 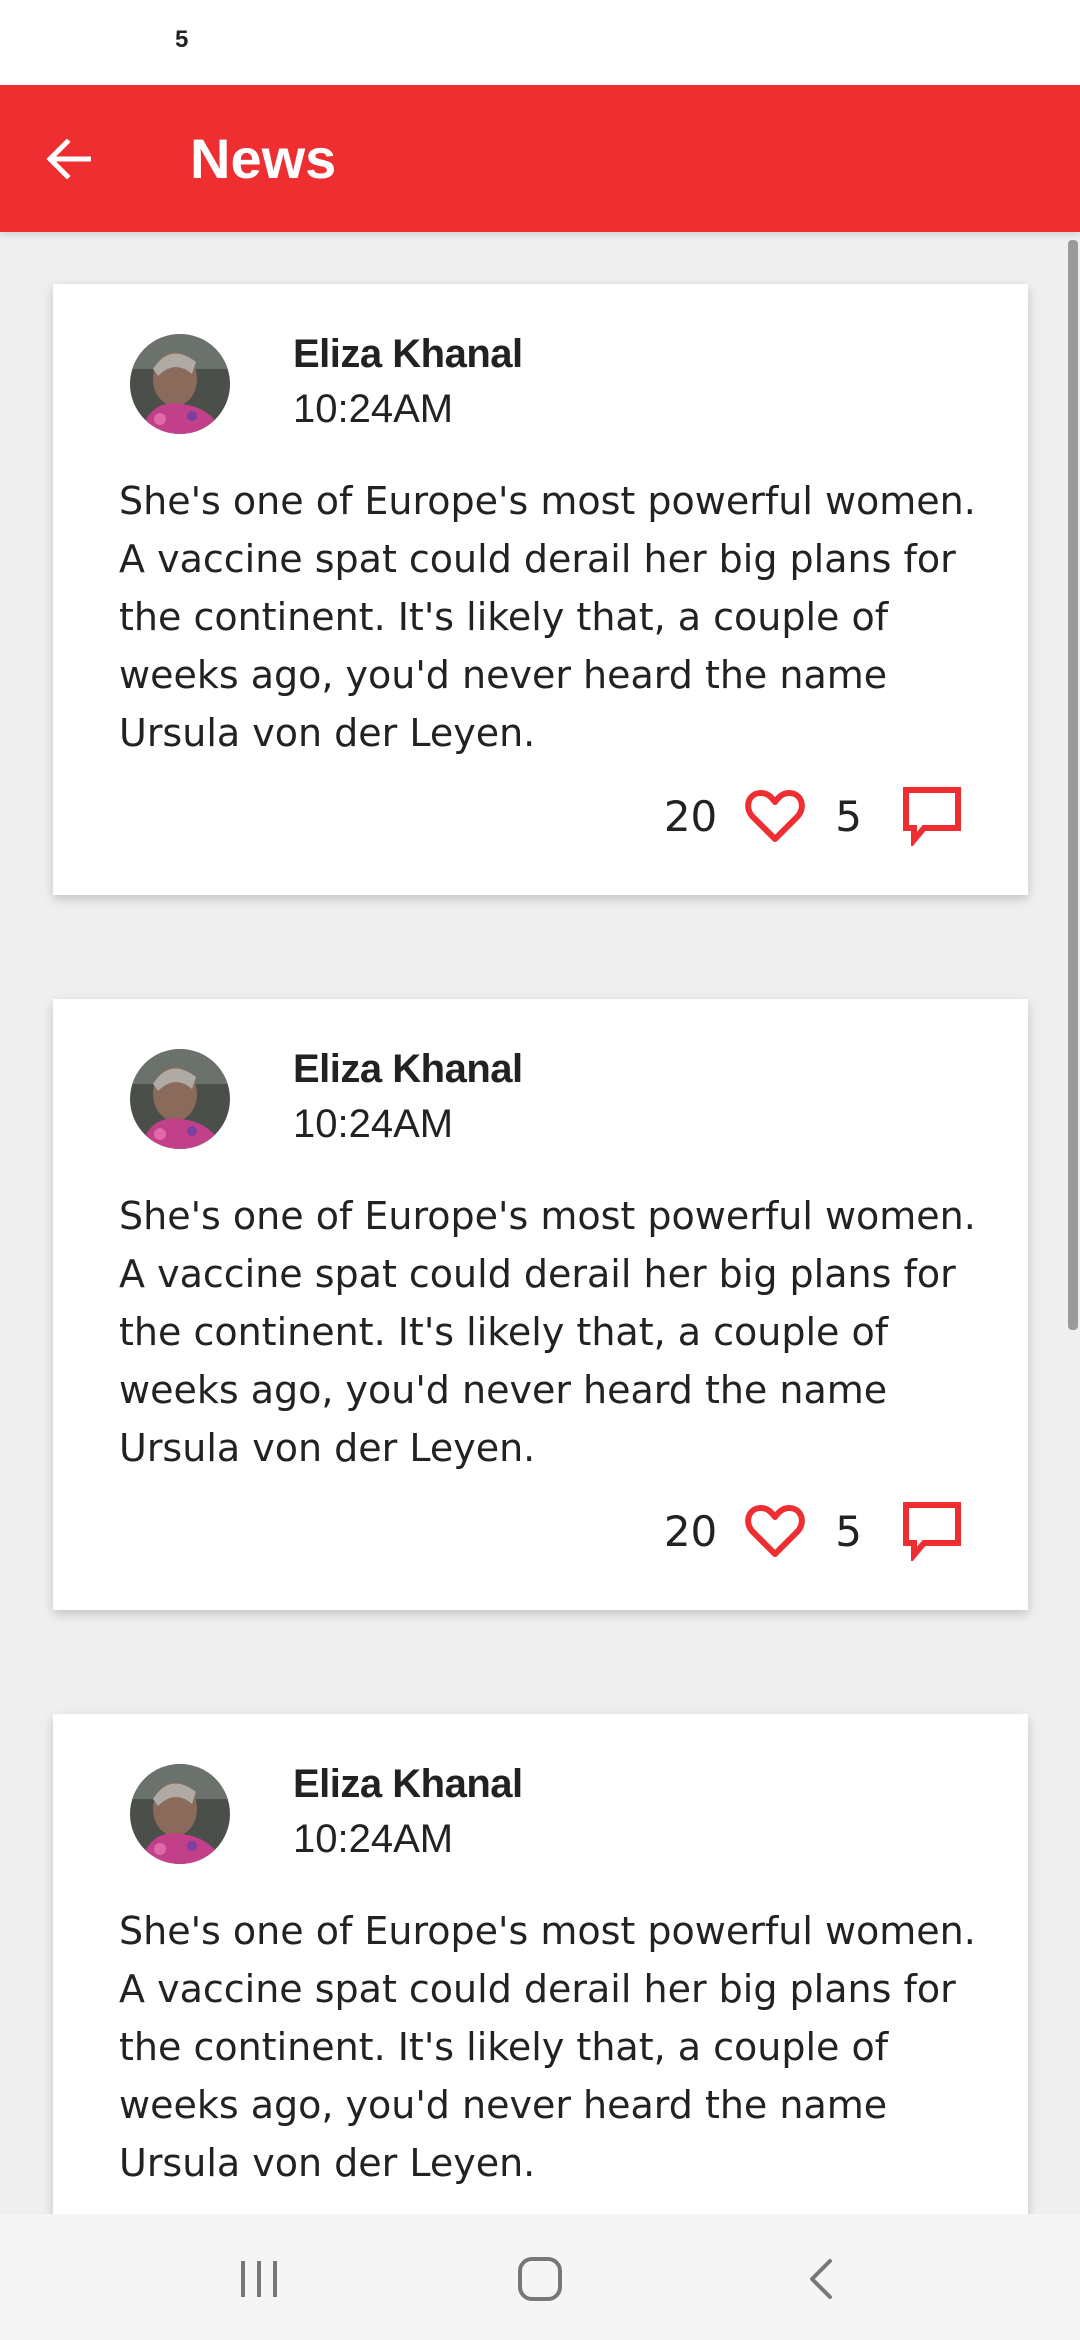 I want to click on system-nav-bar, so click(x=540, y=2277).